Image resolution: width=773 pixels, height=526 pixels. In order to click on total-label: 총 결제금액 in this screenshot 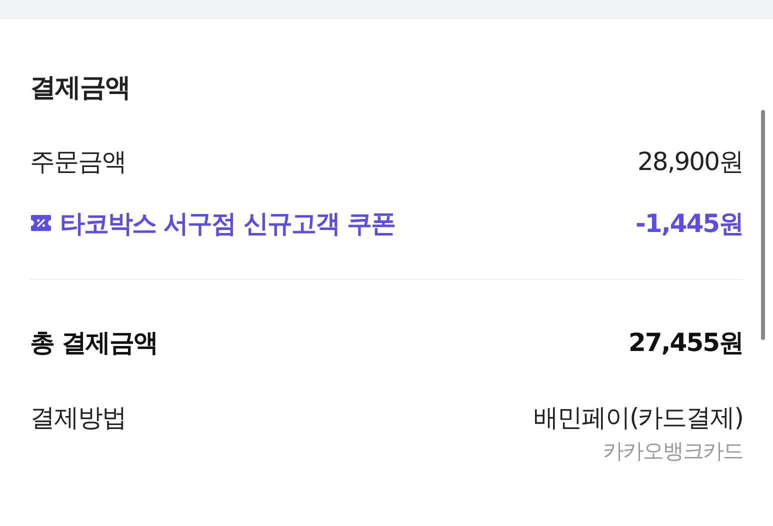, I will do `click(94, 342)`.